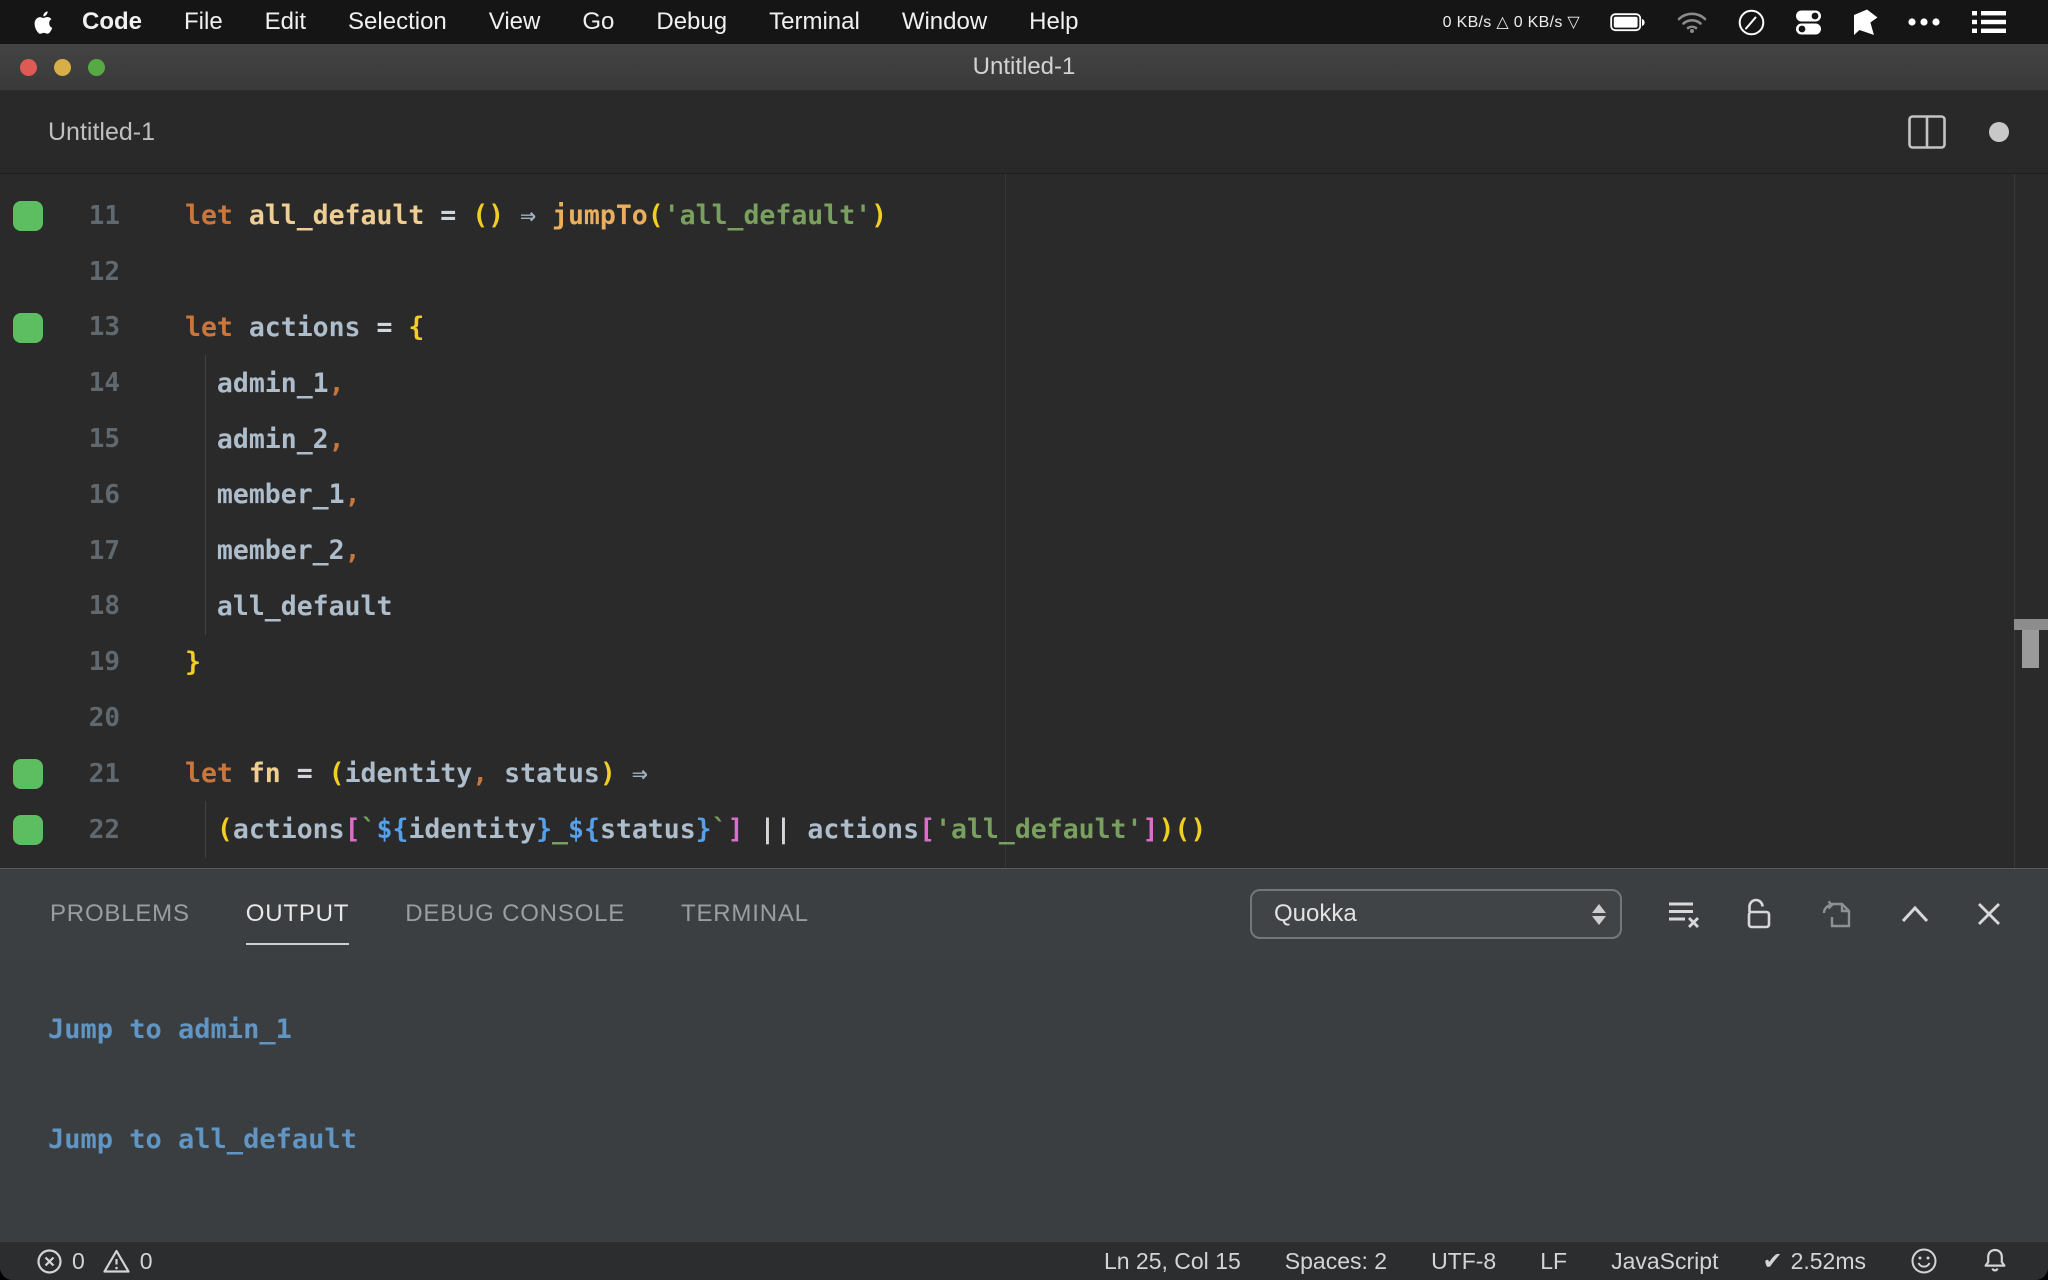 This screenshot has height=1280, width=2048. Describe the element at coordinates (116, 1261) in the screenshot. I see `warnings-icon` at that location.